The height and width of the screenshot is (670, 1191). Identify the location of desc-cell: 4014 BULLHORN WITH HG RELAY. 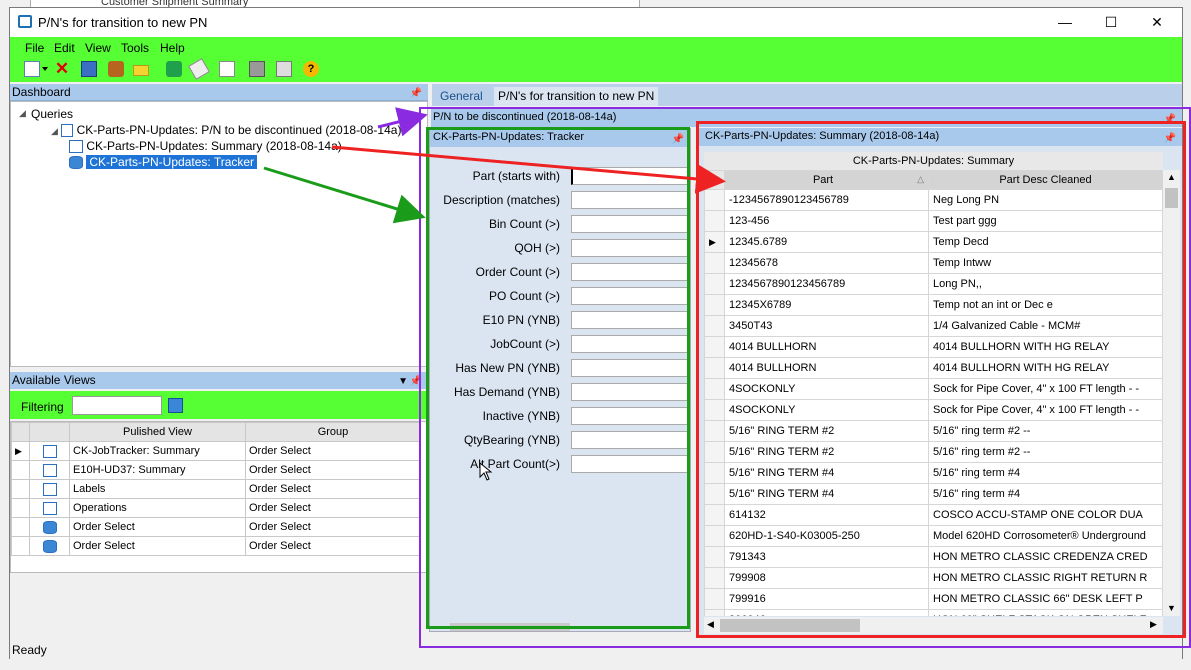
(1045, 368).